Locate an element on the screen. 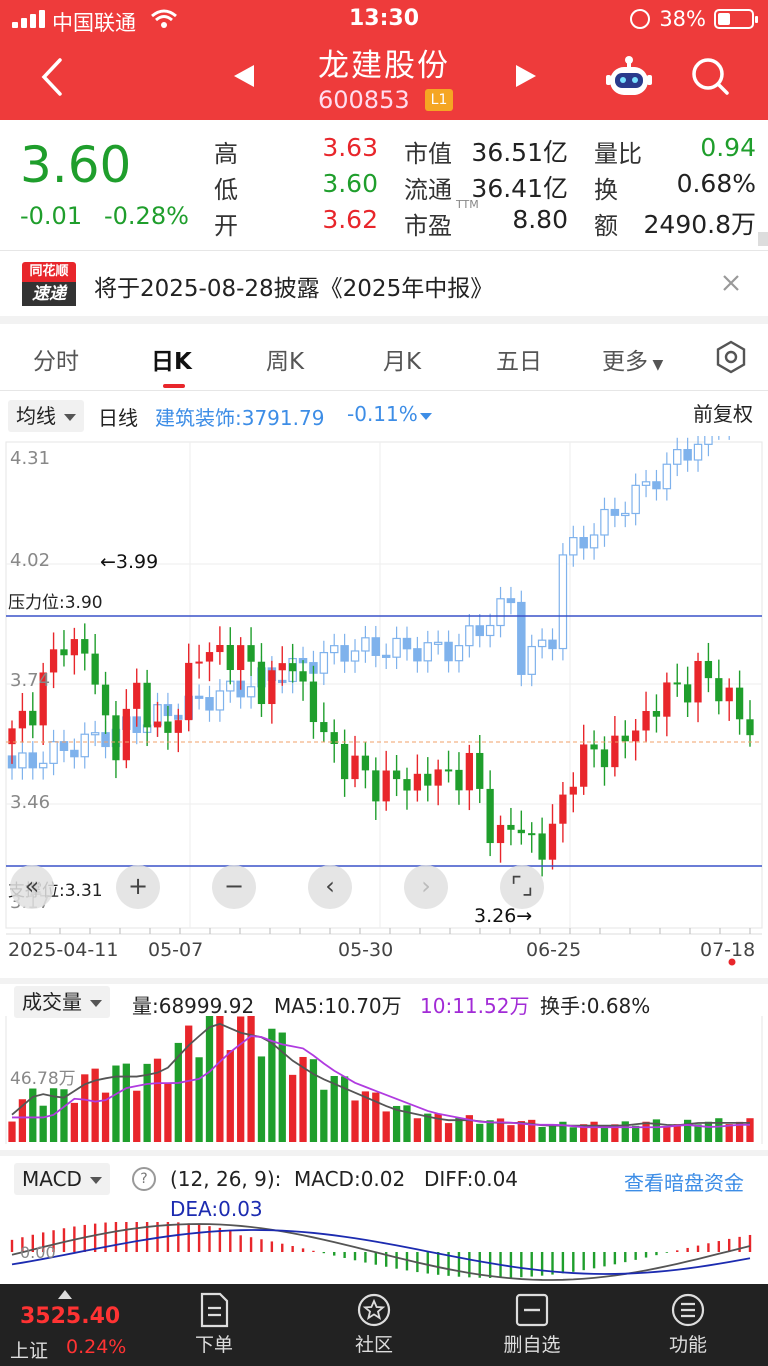 This screenshot has width=768, height=1366. adjust-mode: 前复权 is located at coordinates (723, 412).